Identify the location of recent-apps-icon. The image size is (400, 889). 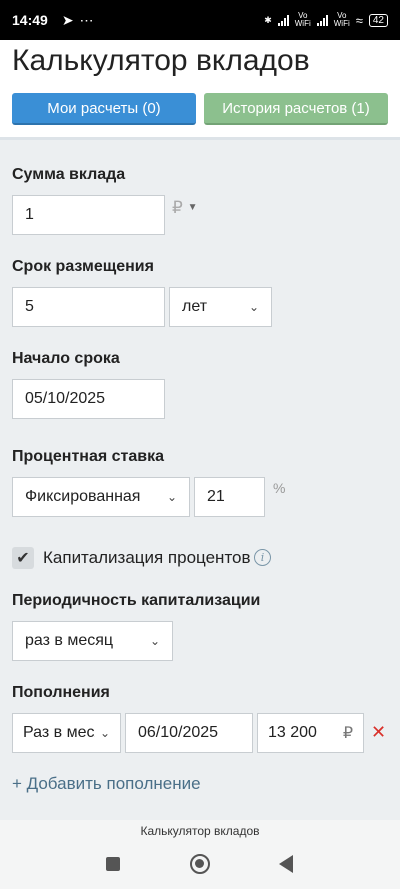
(113, 864).